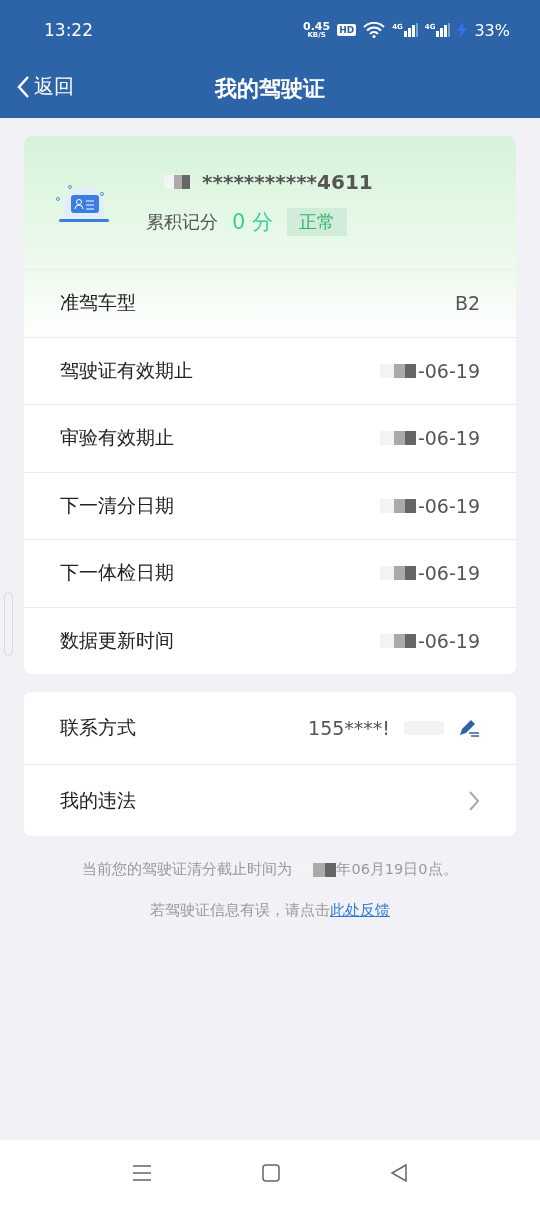  What do you see at coordinates (492, 30) in the screenshot?
I see `battery-percent: 33%` at bounding box center [492, 30].